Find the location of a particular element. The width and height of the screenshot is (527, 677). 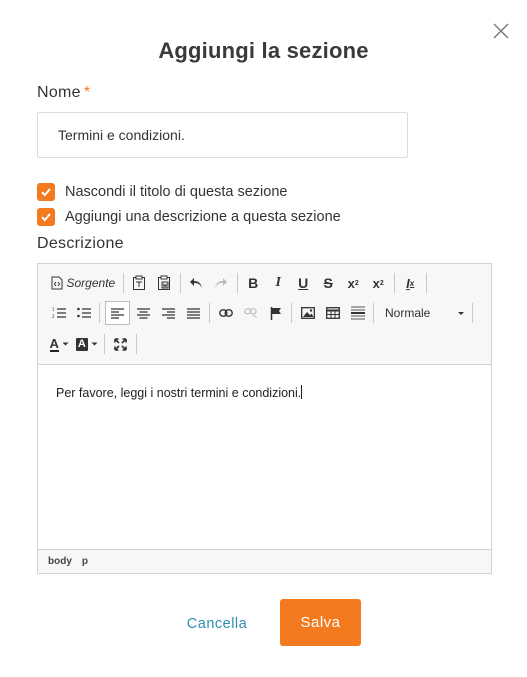

unlink-button is located at coordinates (251, 313).